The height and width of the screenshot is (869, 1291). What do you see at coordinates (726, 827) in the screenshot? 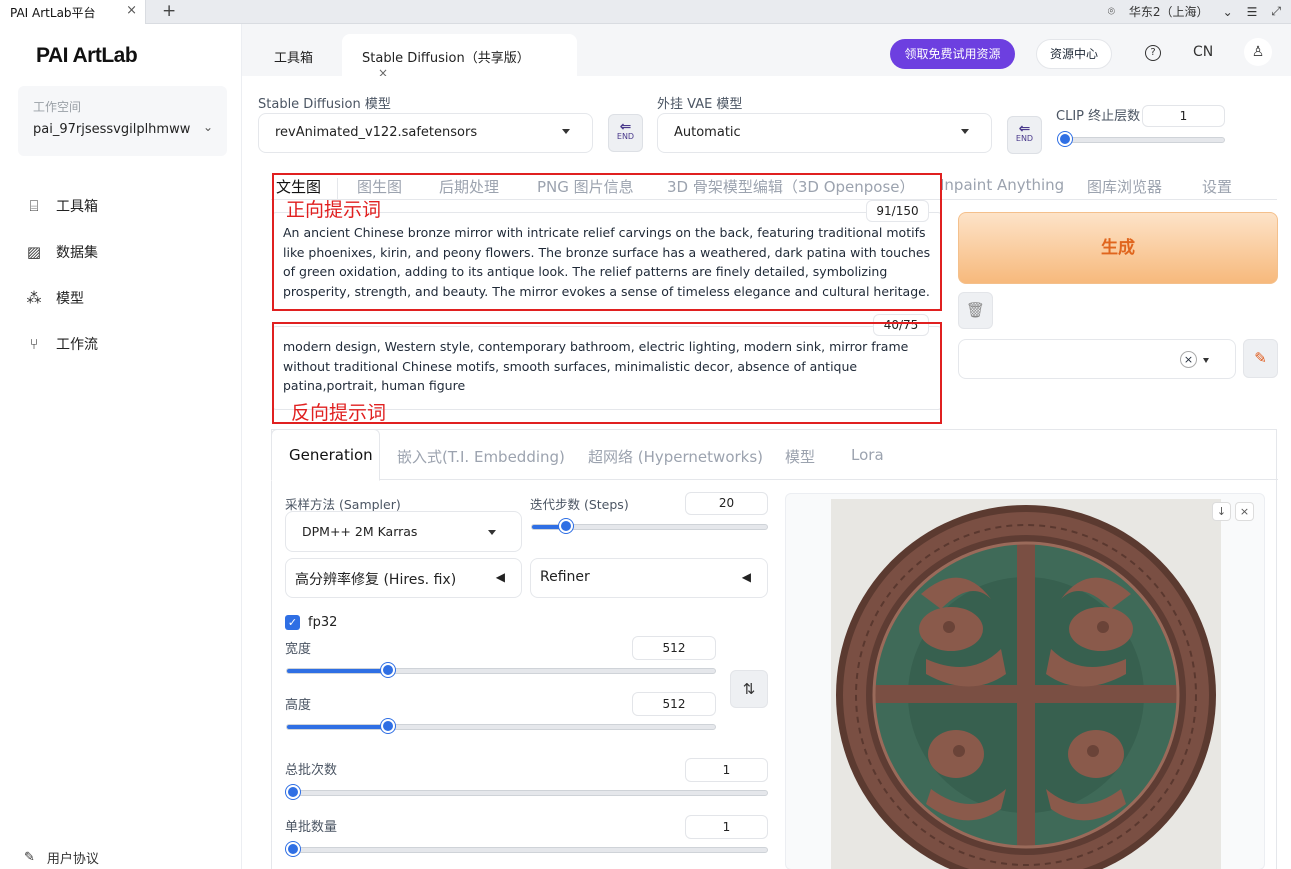
I see `batch-size-input: 1` at bounding box center [726, 827].